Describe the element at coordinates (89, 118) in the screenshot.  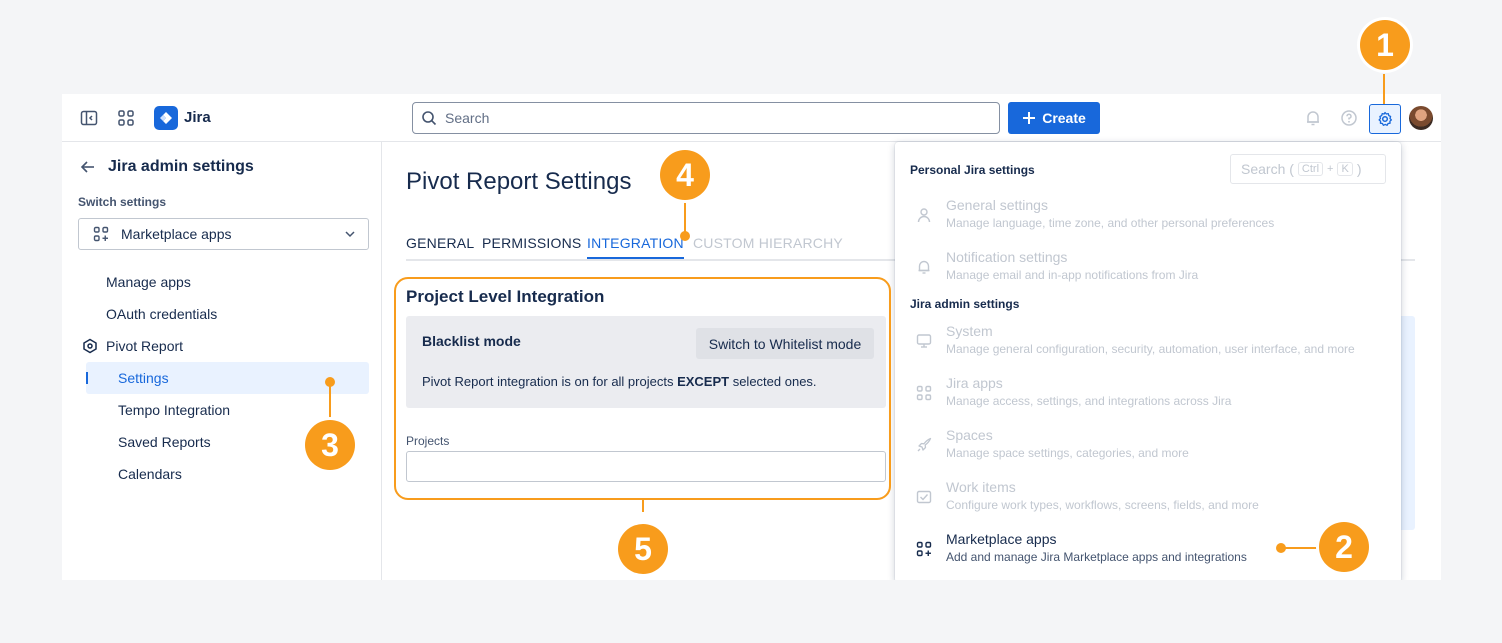
I see `sidebar-toggle-icon` at that location.